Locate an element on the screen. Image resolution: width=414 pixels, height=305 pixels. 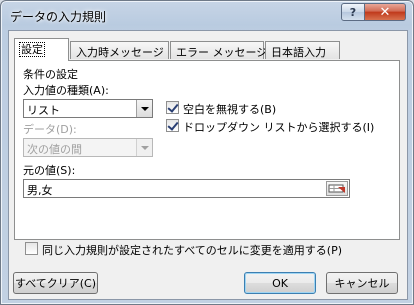
data-select: 次の値の間 is located at coordinates (88, 147).